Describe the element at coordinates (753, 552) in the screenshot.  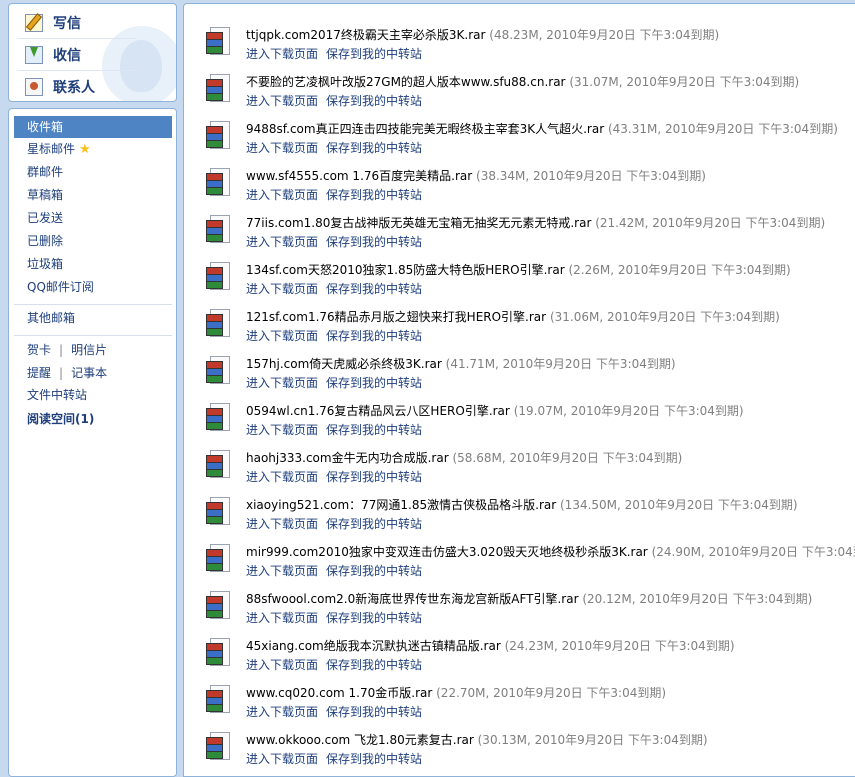
I see `file-meta: (24.90M, 2010年9月20日 下午3:04到期)` at that location.